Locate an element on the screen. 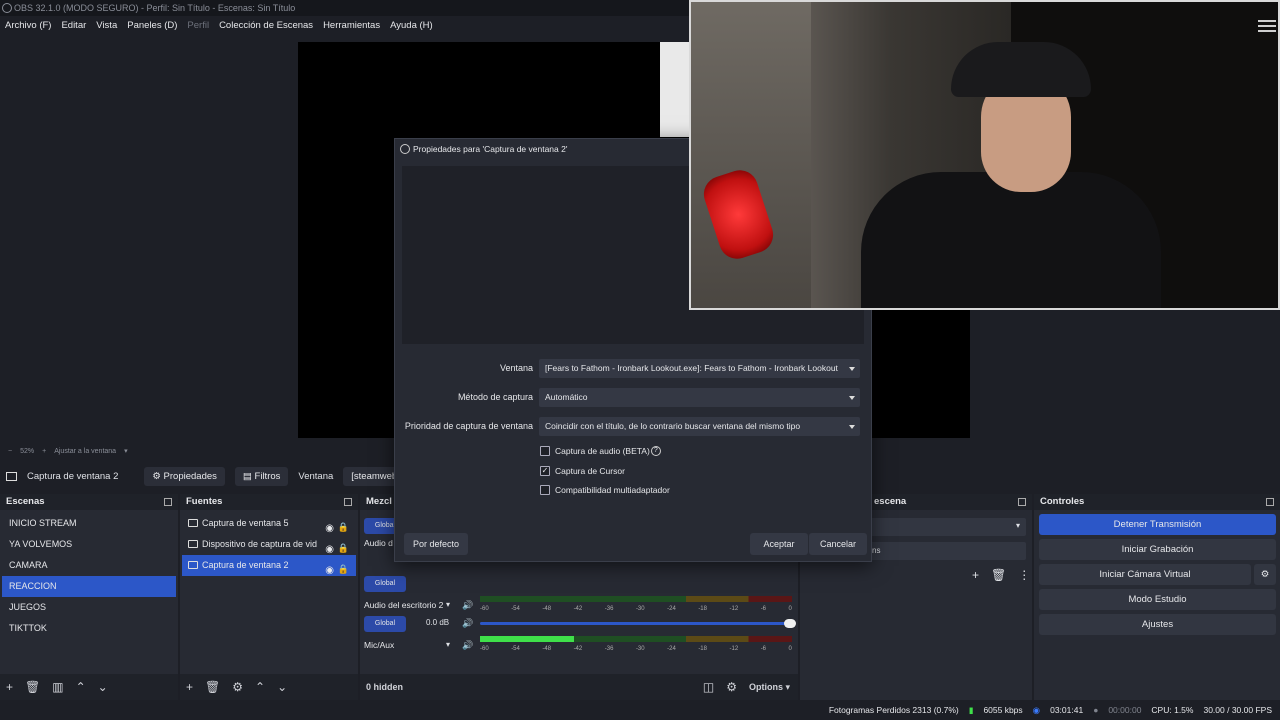 This screenshot has width=1280, height=720. zoom-out-button: − is located at coordinates (10, 451).